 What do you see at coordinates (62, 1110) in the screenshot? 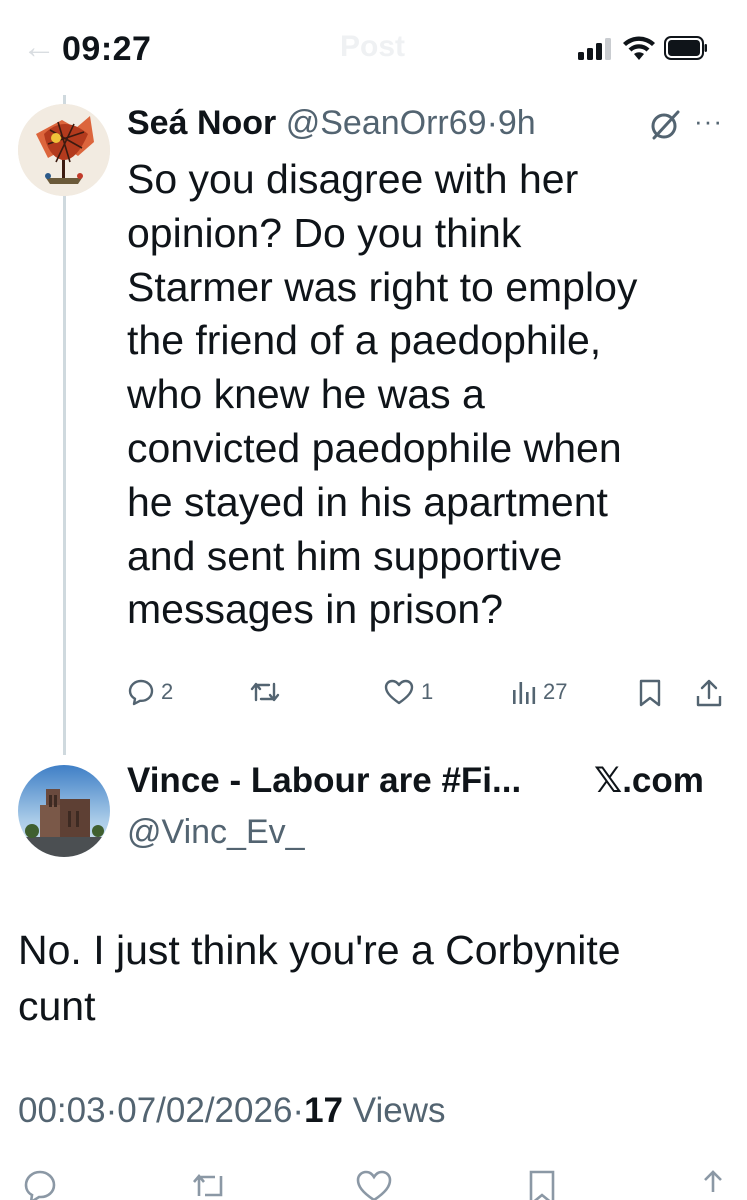
I see `post-time: 00:03` at bounding box center [62, 1110].